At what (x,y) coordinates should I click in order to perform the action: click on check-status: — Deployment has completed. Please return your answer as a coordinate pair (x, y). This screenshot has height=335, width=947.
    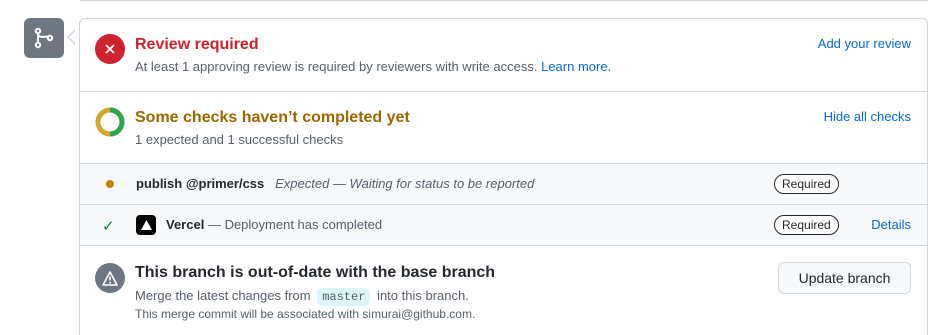
    Looking at the image, I should click on (295, 224).